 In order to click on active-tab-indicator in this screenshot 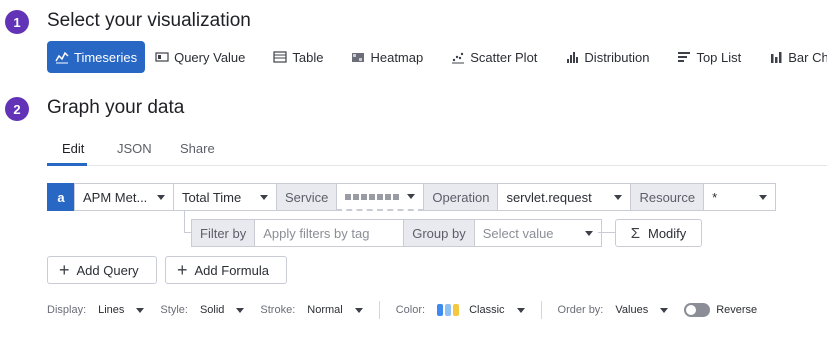, I will do `click(67, 164)`.